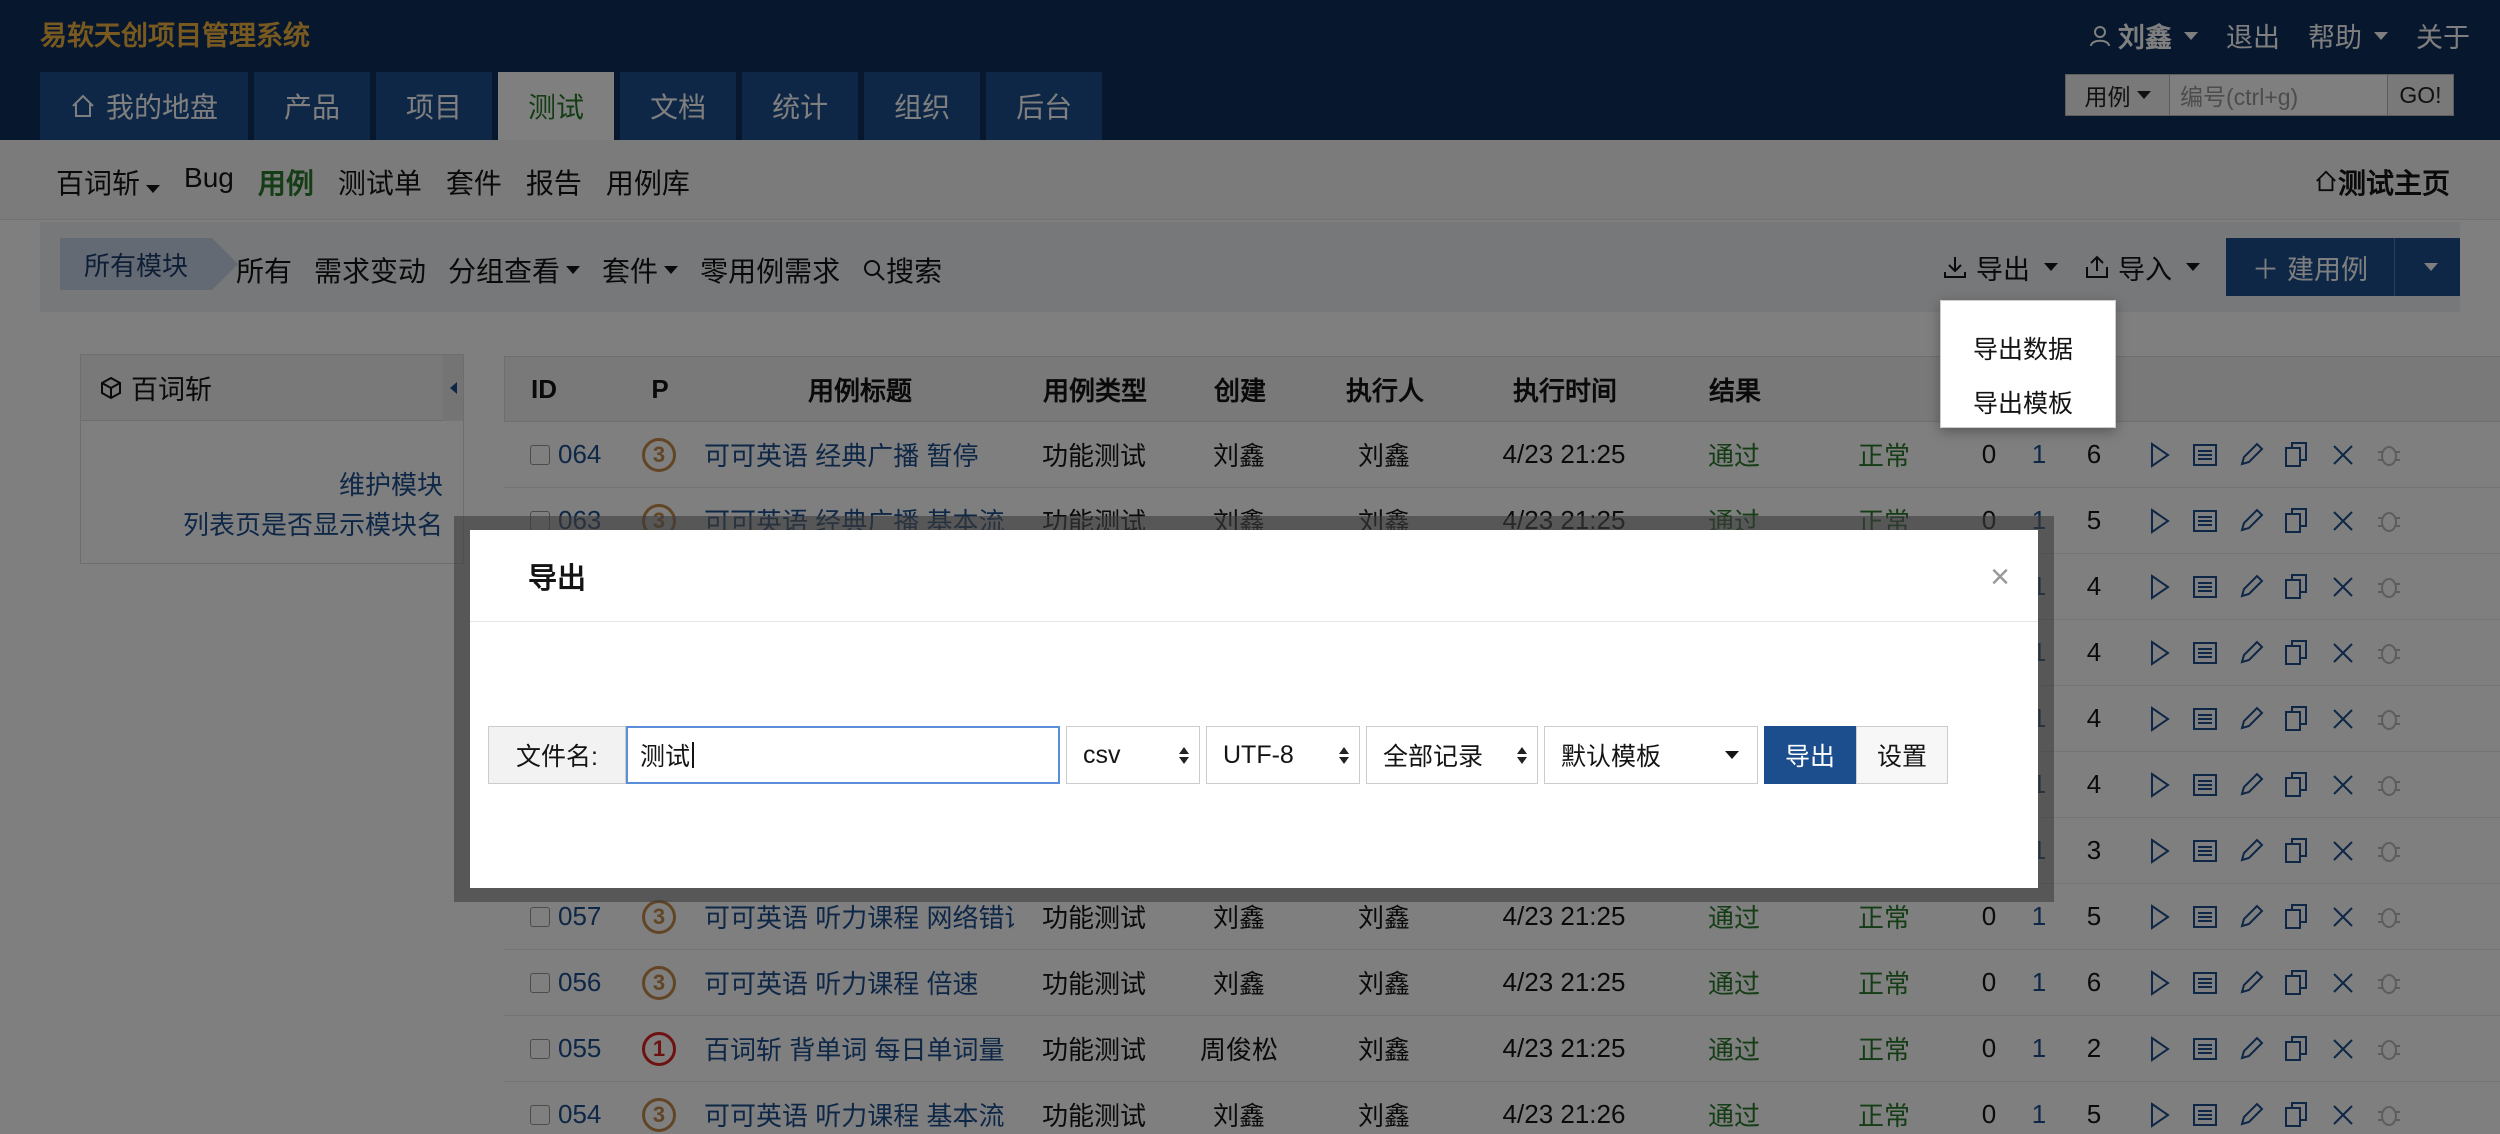 Image resolution: width=2500 pixels, height=1134 pixels. I want to click on encoding-select: UTF-8, so click(1283, 755).